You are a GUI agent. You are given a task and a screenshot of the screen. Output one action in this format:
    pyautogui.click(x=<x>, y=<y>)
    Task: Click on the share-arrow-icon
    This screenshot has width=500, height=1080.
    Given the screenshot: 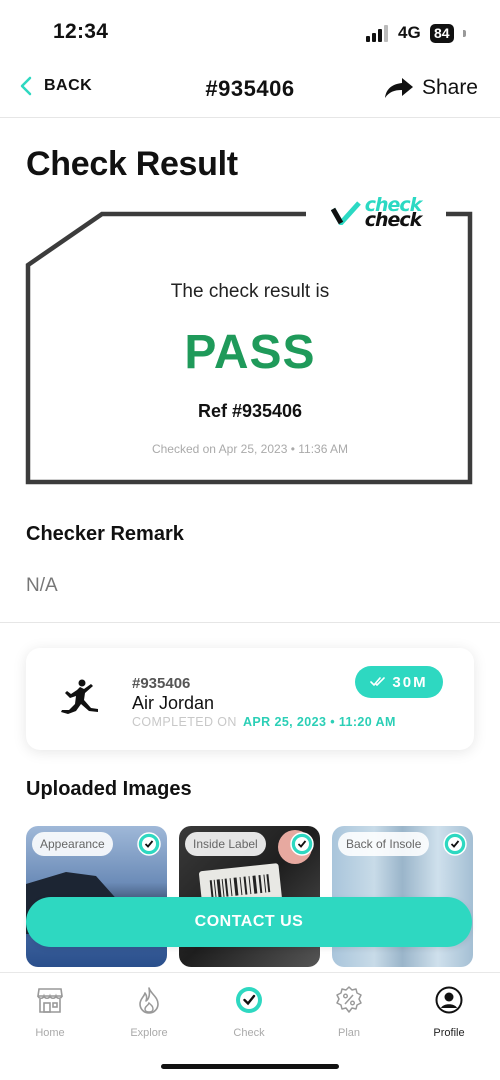 What is the action you would take?
    pyautogui.click(x=398, y=88)
    